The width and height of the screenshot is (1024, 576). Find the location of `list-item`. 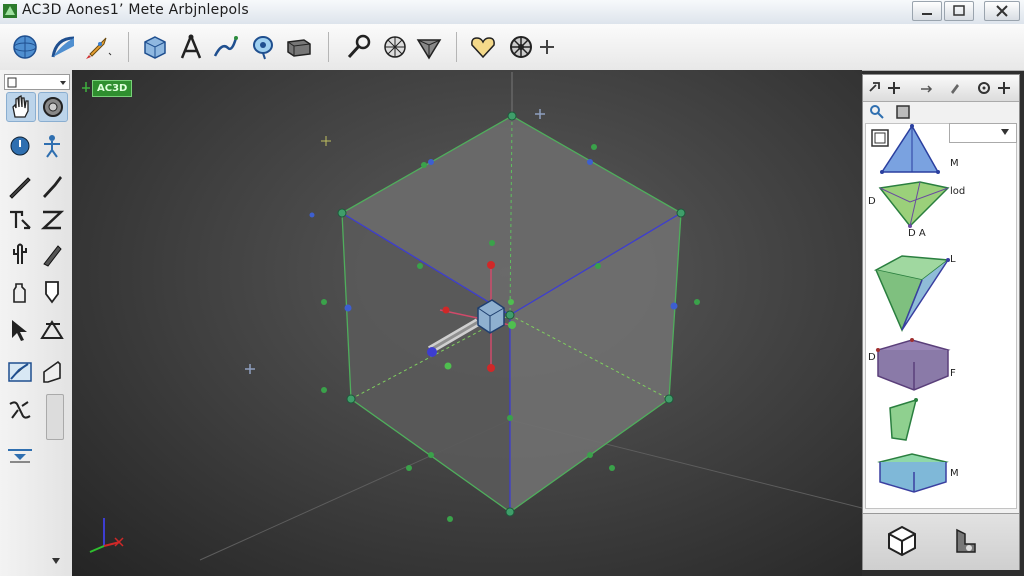

list-item is located at coordinates (941, 420).